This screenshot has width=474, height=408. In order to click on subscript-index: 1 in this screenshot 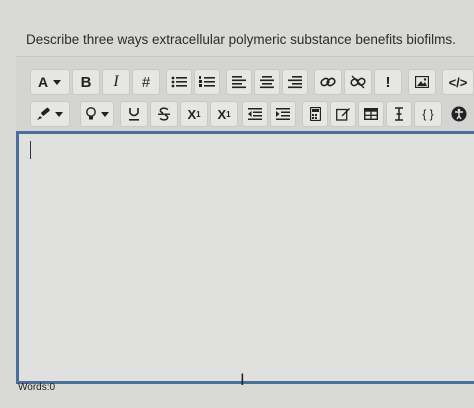, I will do `click(198, 114)`.